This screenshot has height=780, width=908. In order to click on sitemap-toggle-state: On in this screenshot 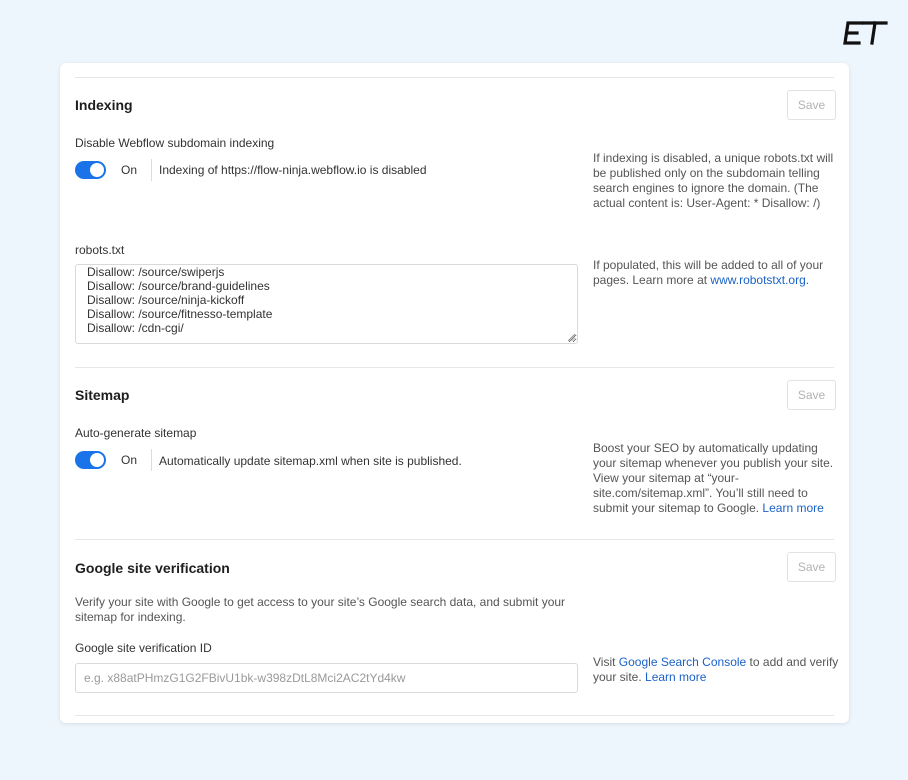, I will do `click(129, 460)`.